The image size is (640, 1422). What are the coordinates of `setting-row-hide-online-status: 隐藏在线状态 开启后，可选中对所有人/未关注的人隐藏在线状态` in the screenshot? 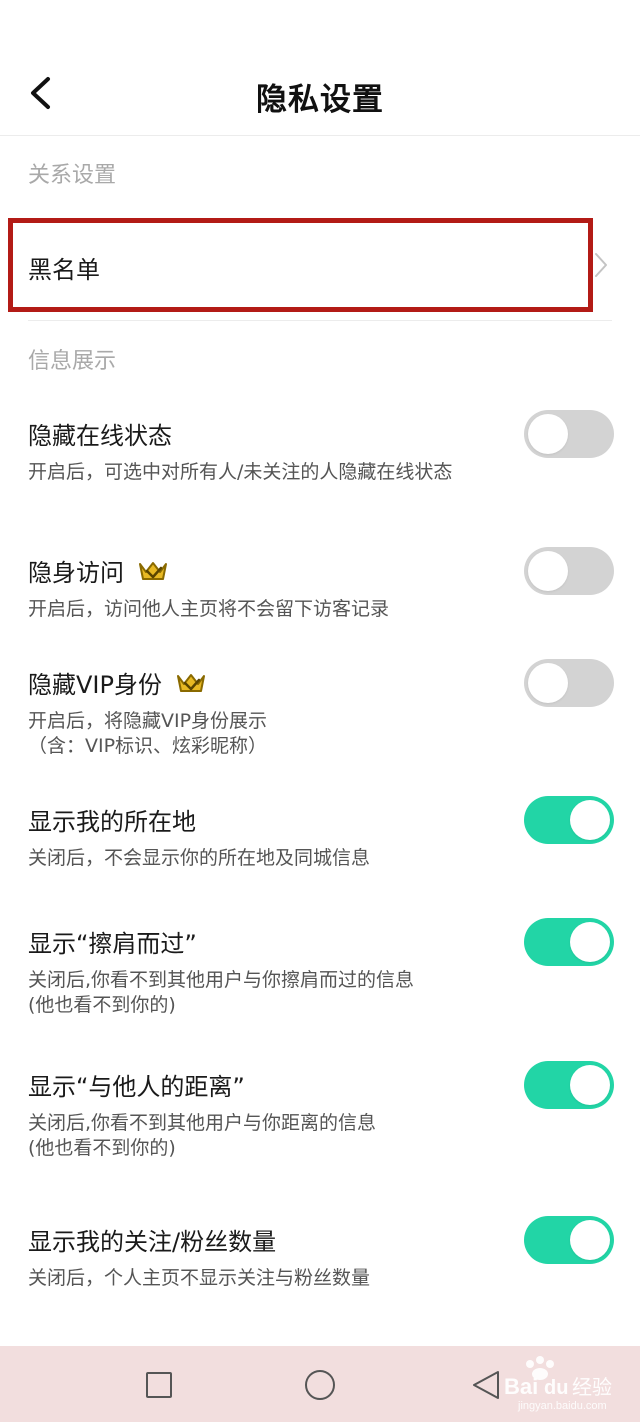 It's located at (320, 458).